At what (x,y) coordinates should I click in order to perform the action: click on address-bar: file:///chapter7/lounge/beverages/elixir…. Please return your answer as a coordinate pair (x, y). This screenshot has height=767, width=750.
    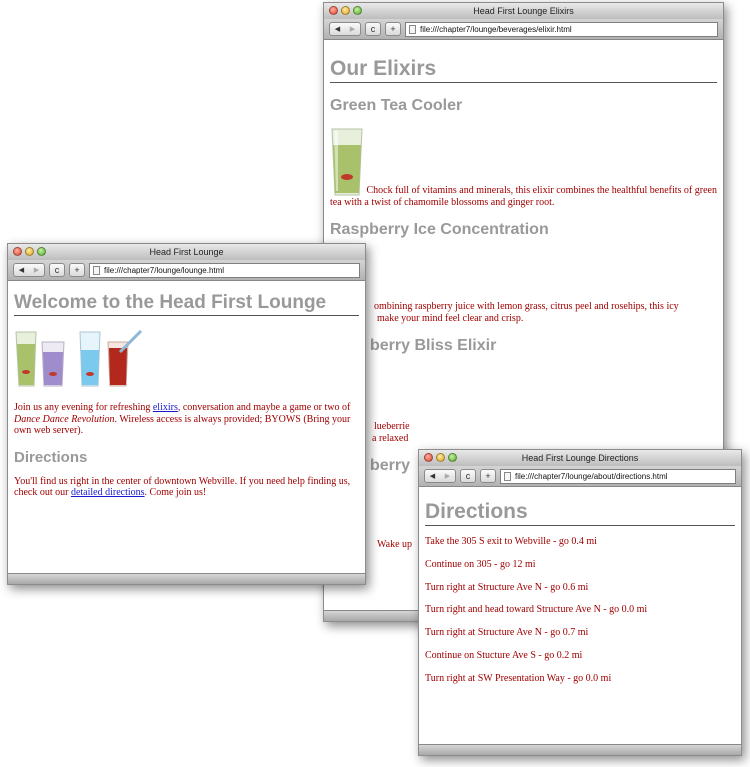
    Looking at the image, I should click on (561, 29).